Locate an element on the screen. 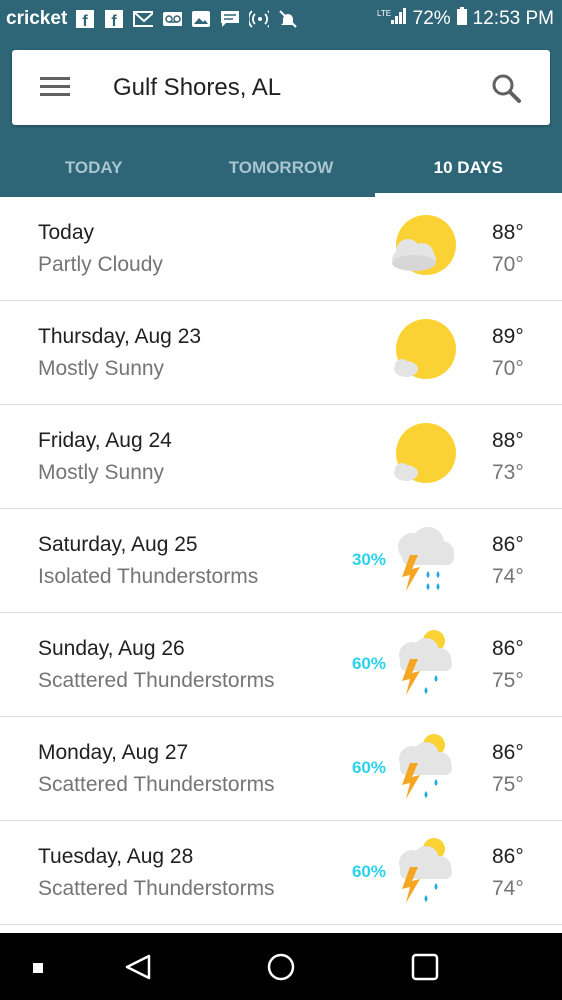  forecast-day: Thursday, Aug 23 is located at coordinates (120, 336).